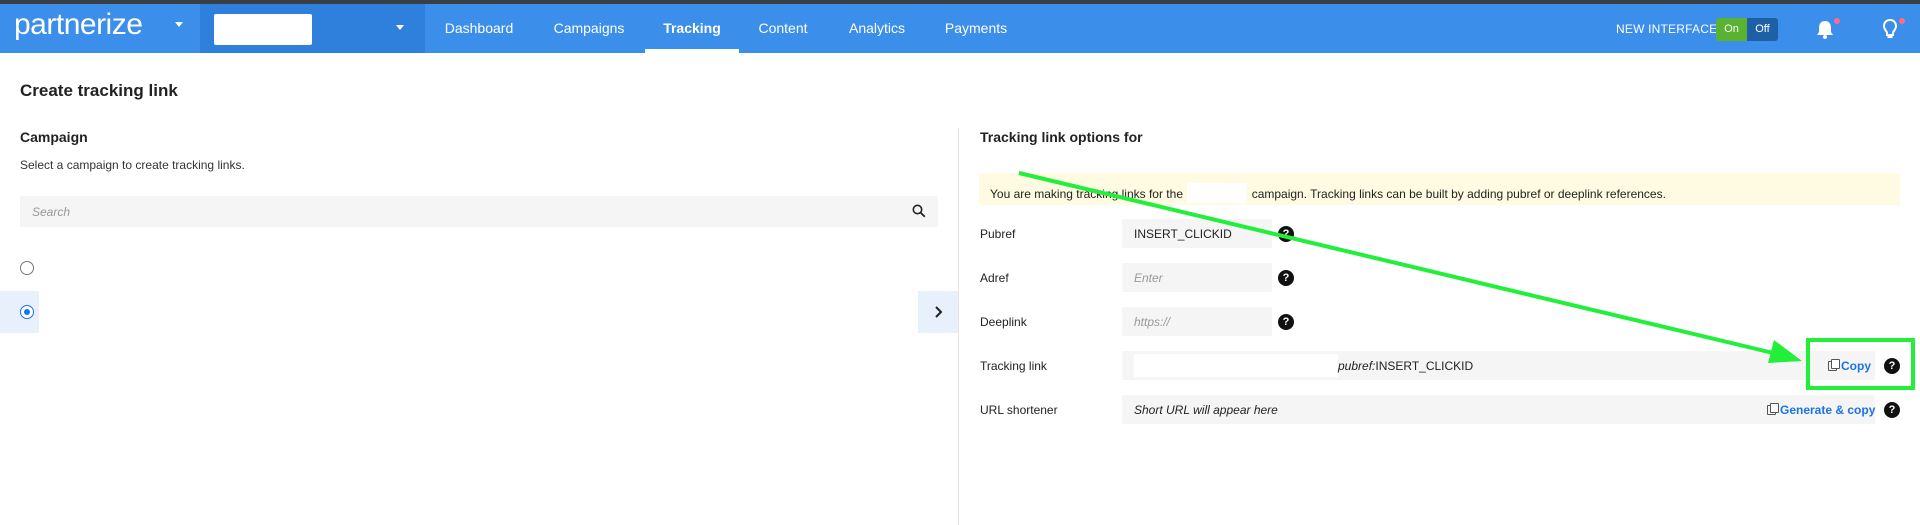 This screenshot has width=1920, height=525. What do you see at coordinates (99, 90) in the screenshot?
I see `page-title: Create tracking link` at bounding box center [99, 90].